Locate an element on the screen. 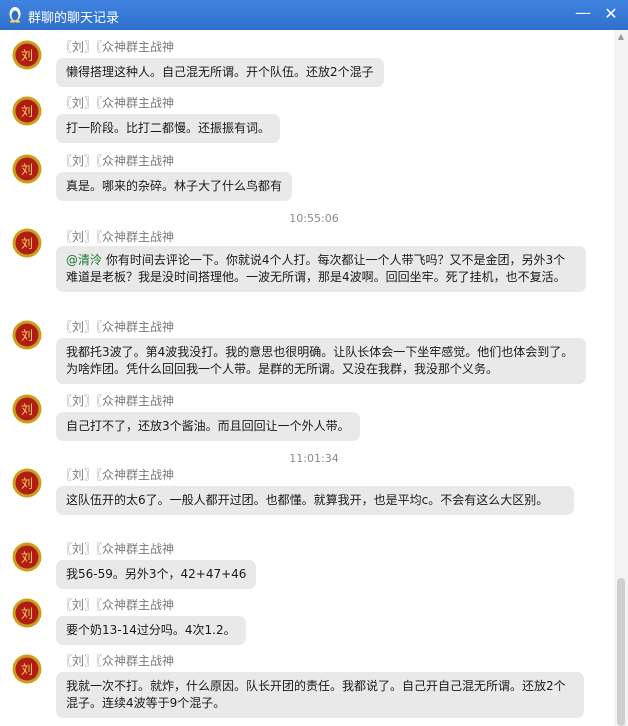  scrollbar-thumb is located at coordinates (621, 652).